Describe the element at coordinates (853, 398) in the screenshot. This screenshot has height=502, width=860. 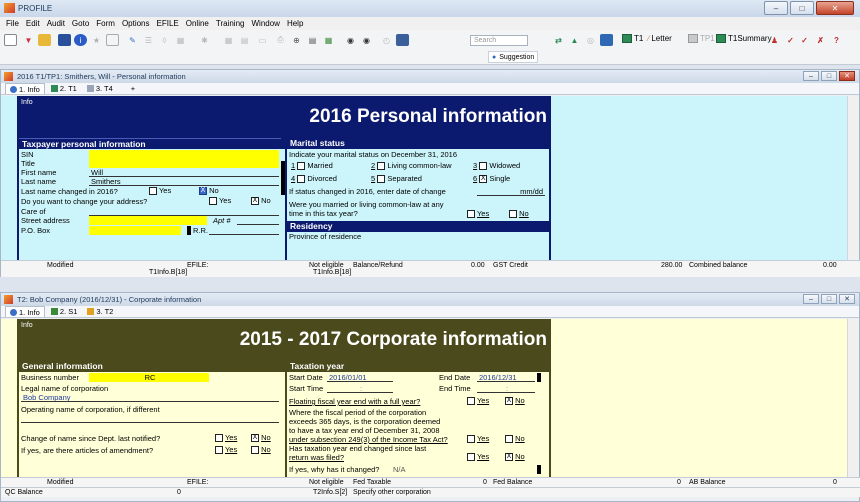
I see `doc2-scrollbar` at that location.